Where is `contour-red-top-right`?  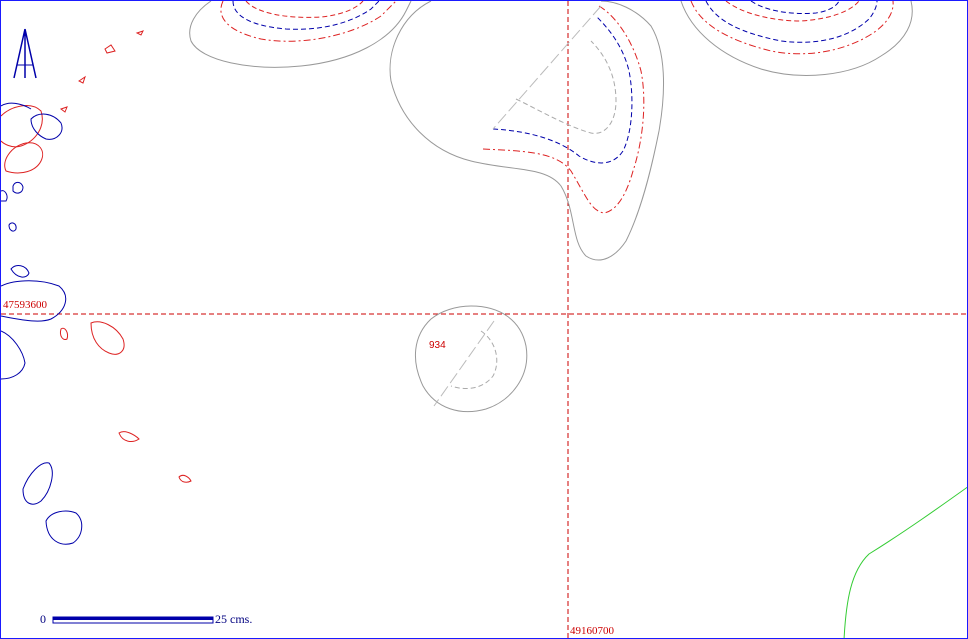
contour-red-top-right is located at coordinates (792, 28).